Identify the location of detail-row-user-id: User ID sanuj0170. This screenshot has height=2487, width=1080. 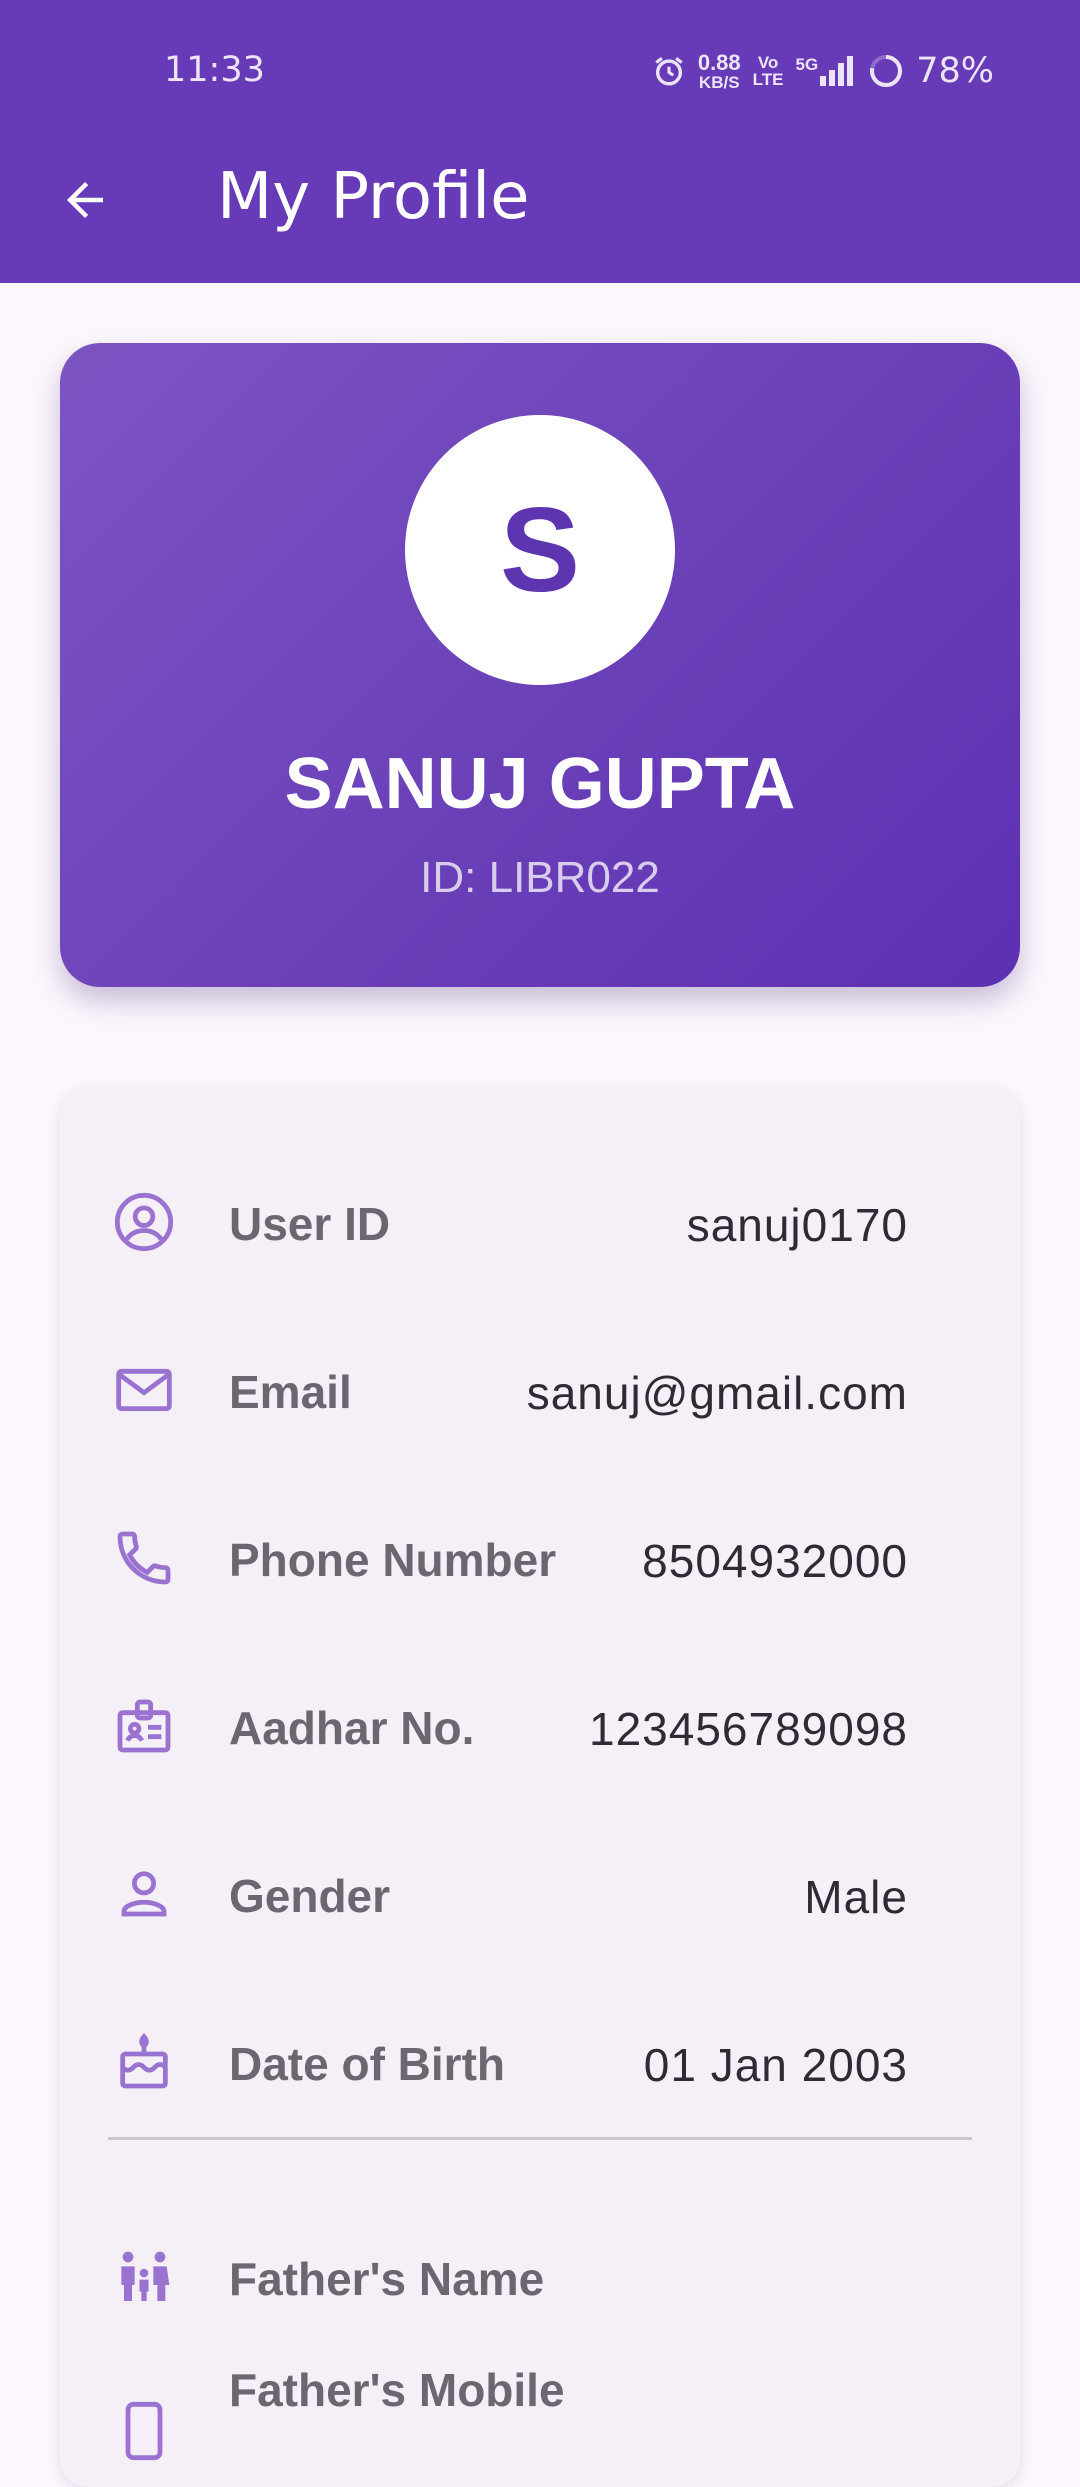
(540, 1222).